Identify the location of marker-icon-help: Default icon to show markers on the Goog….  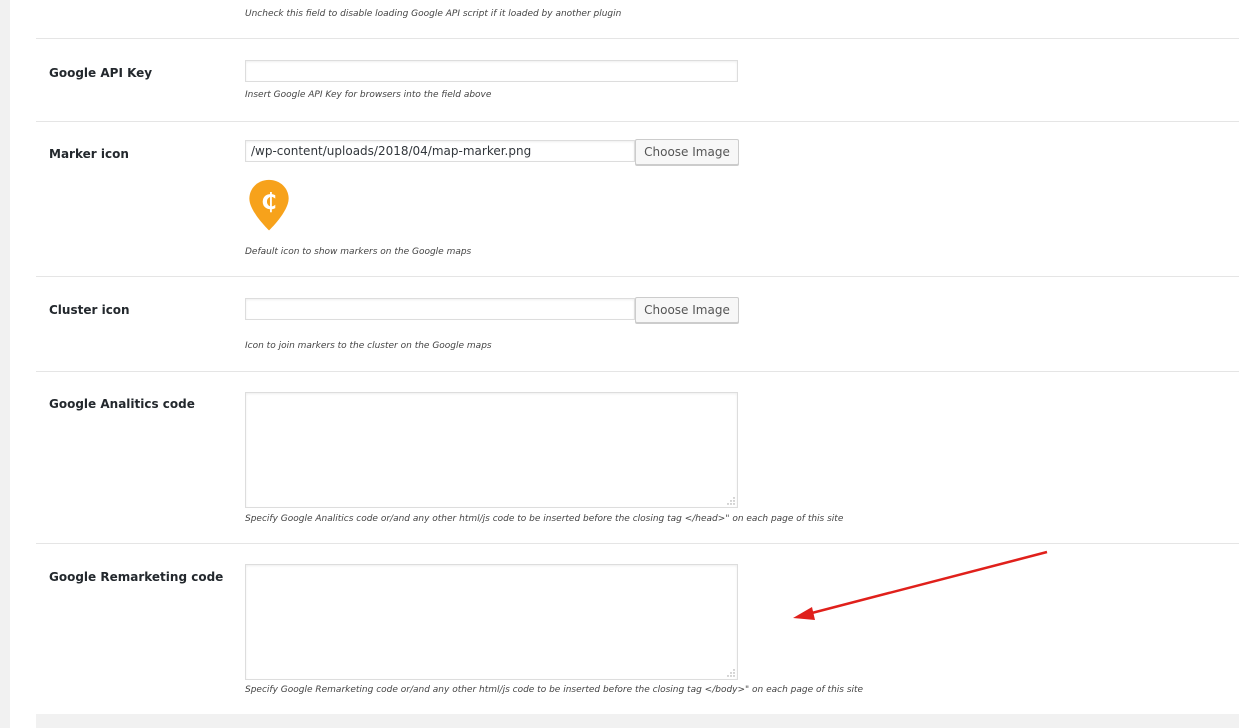
(358, 252).